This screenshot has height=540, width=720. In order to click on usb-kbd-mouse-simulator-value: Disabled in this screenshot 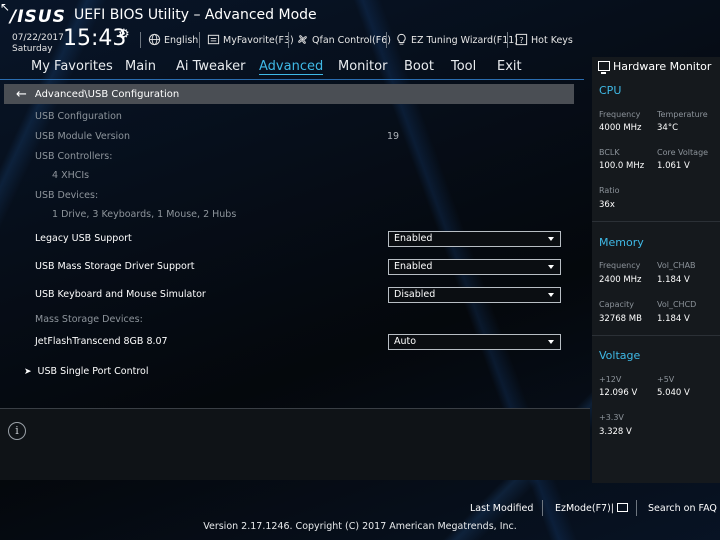, I will do `click(415, 294)`.